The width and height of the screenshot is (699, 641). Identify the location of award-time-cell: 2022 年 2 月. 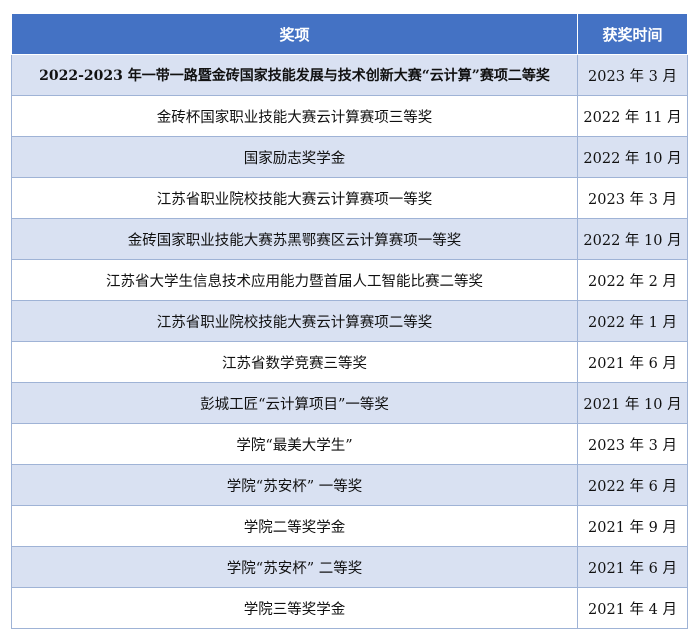
(632, 280).